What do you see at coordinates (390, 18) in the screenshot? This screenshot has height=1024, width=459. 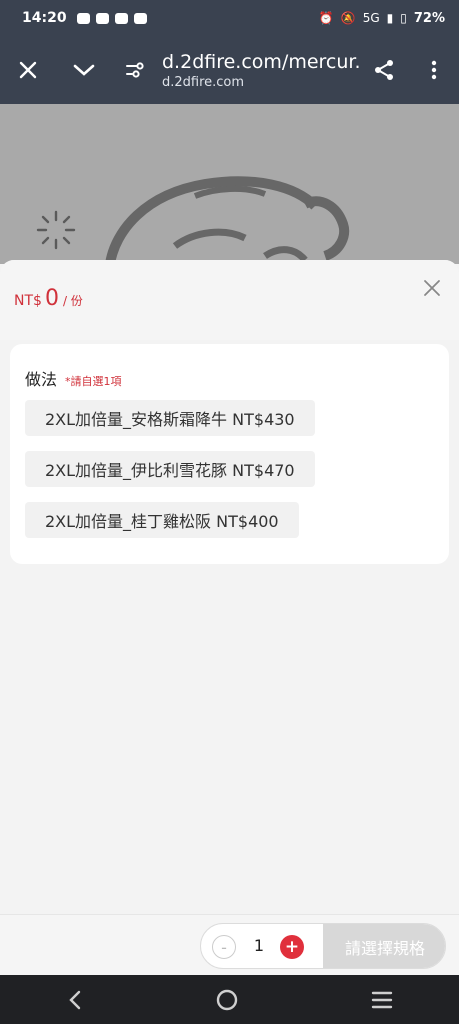 I see `signal-icon: ▮` at bounding box center [390, 18].